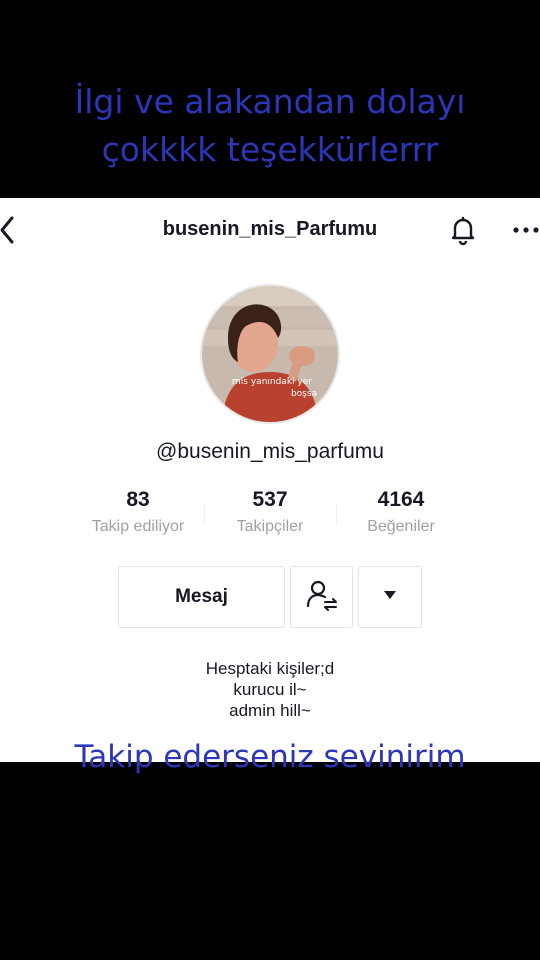 This screenshot has width=540, height=960. Describe the element at coordinates (270, 149) in the screenshot. I see `overlay-caption-line-2: çokkkk teşekkürlerrr` at that location.